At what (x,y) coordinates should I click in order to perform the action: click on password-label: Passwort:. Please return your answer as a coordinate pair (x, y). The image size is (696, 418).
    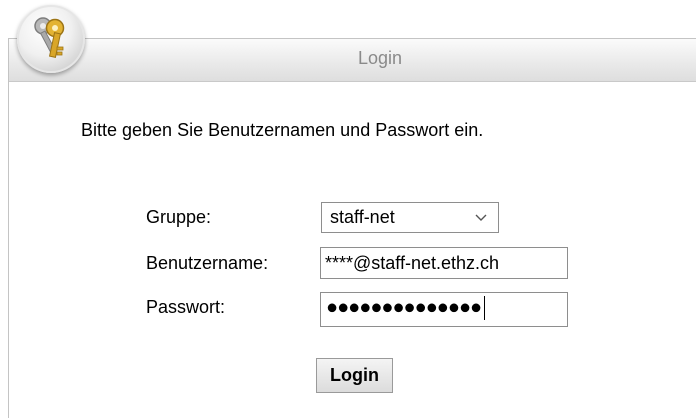
    Looking at the image, I should click on (186, 307).